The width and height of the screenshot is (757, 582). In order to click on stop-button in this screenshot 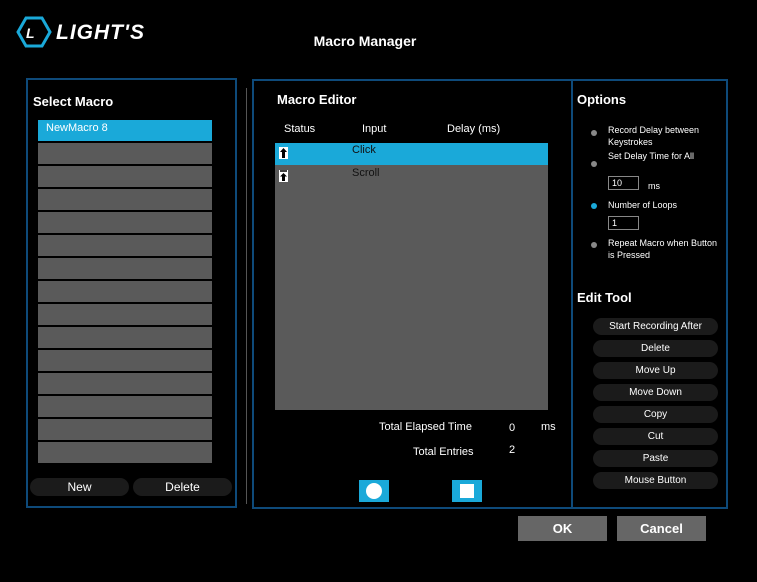, I will do `click(467, 491)`.